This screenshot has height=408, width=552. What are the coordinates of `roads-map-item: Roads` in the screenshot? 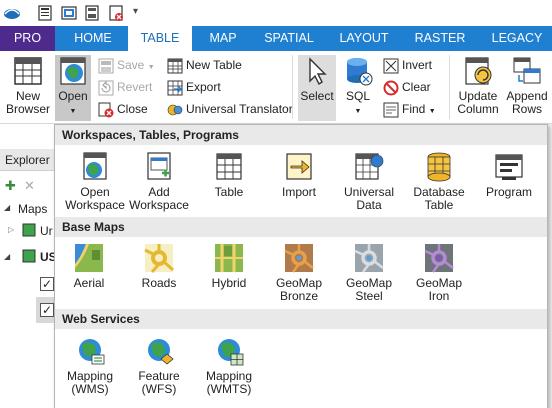 It's located at (159, 266).